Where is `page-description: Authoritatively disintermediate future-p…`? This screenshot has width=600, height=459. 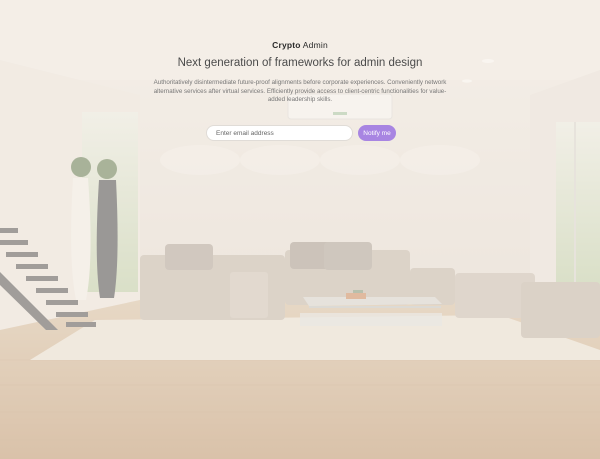 page-description: Authoritatively disintermediate future-p… is located at coordinates (300, 91).